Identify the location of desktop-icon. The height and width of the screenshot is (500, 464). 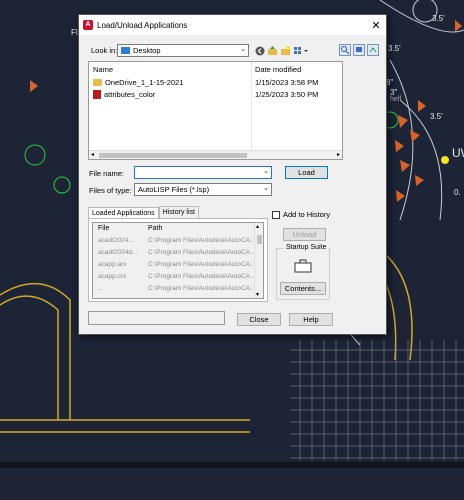
(125, 50).